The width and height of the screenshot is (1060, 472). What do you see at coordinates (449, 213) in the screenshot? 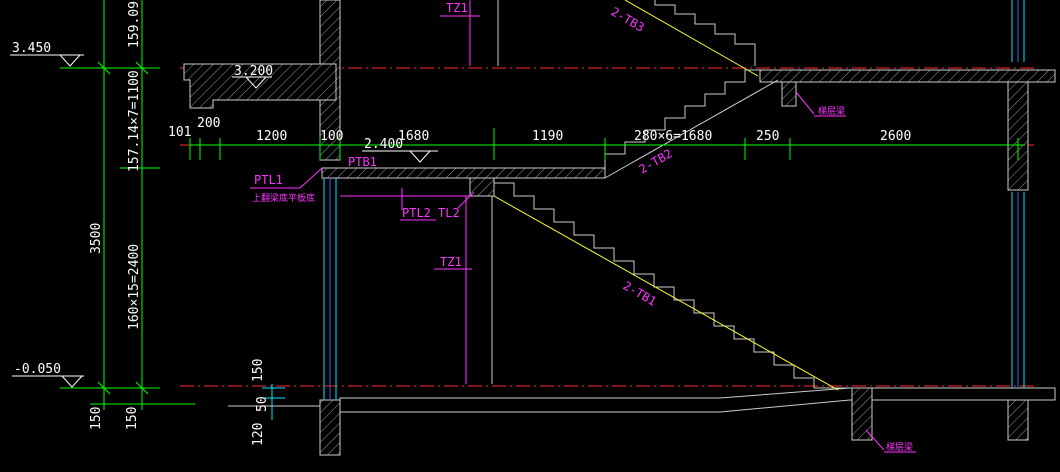
I see `label-tl2: TL2` at bounding box center [449, 213].